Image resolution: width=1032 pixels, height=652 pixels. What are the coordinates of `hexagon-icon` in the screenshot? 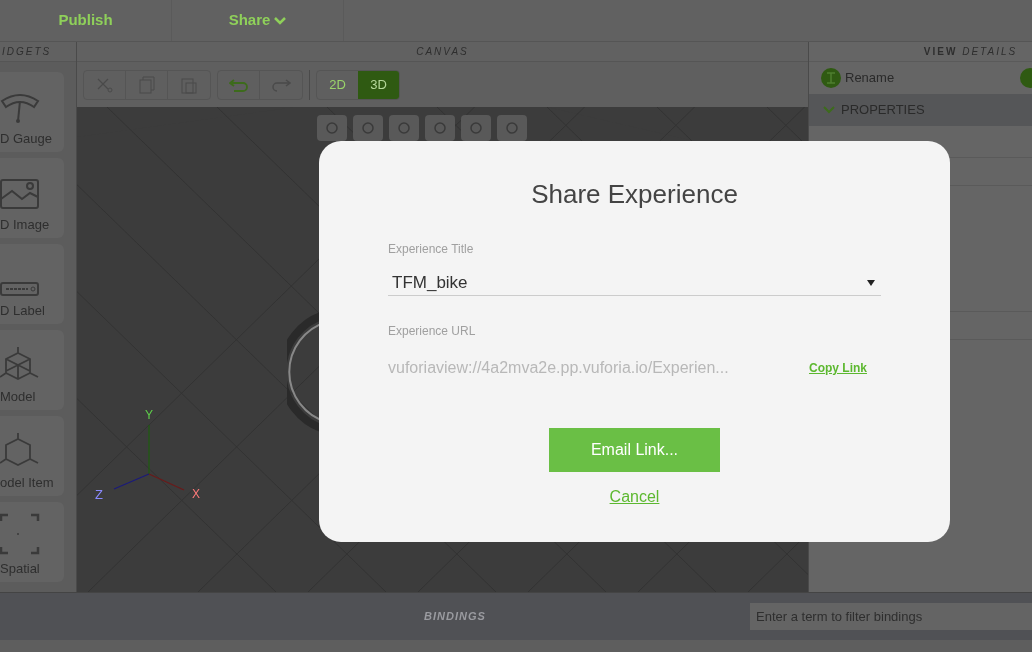 It's located at (20, 449).